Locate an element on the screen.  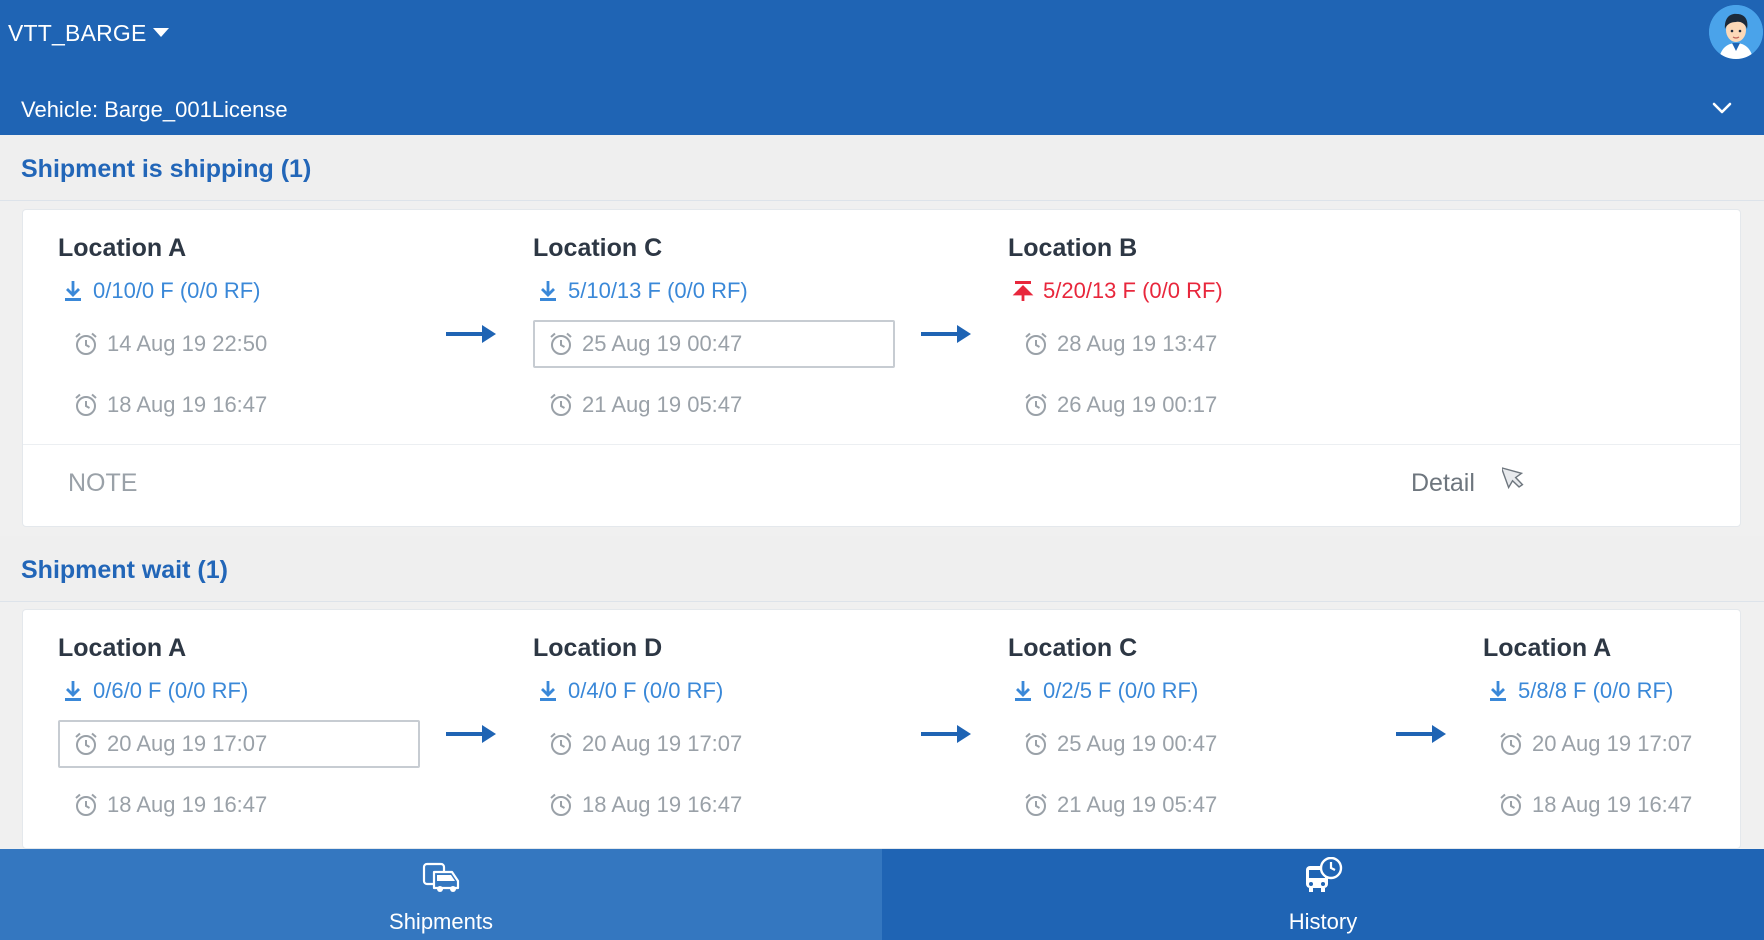
card-footer: NOTE Detail is located at coordinates (881, 485).